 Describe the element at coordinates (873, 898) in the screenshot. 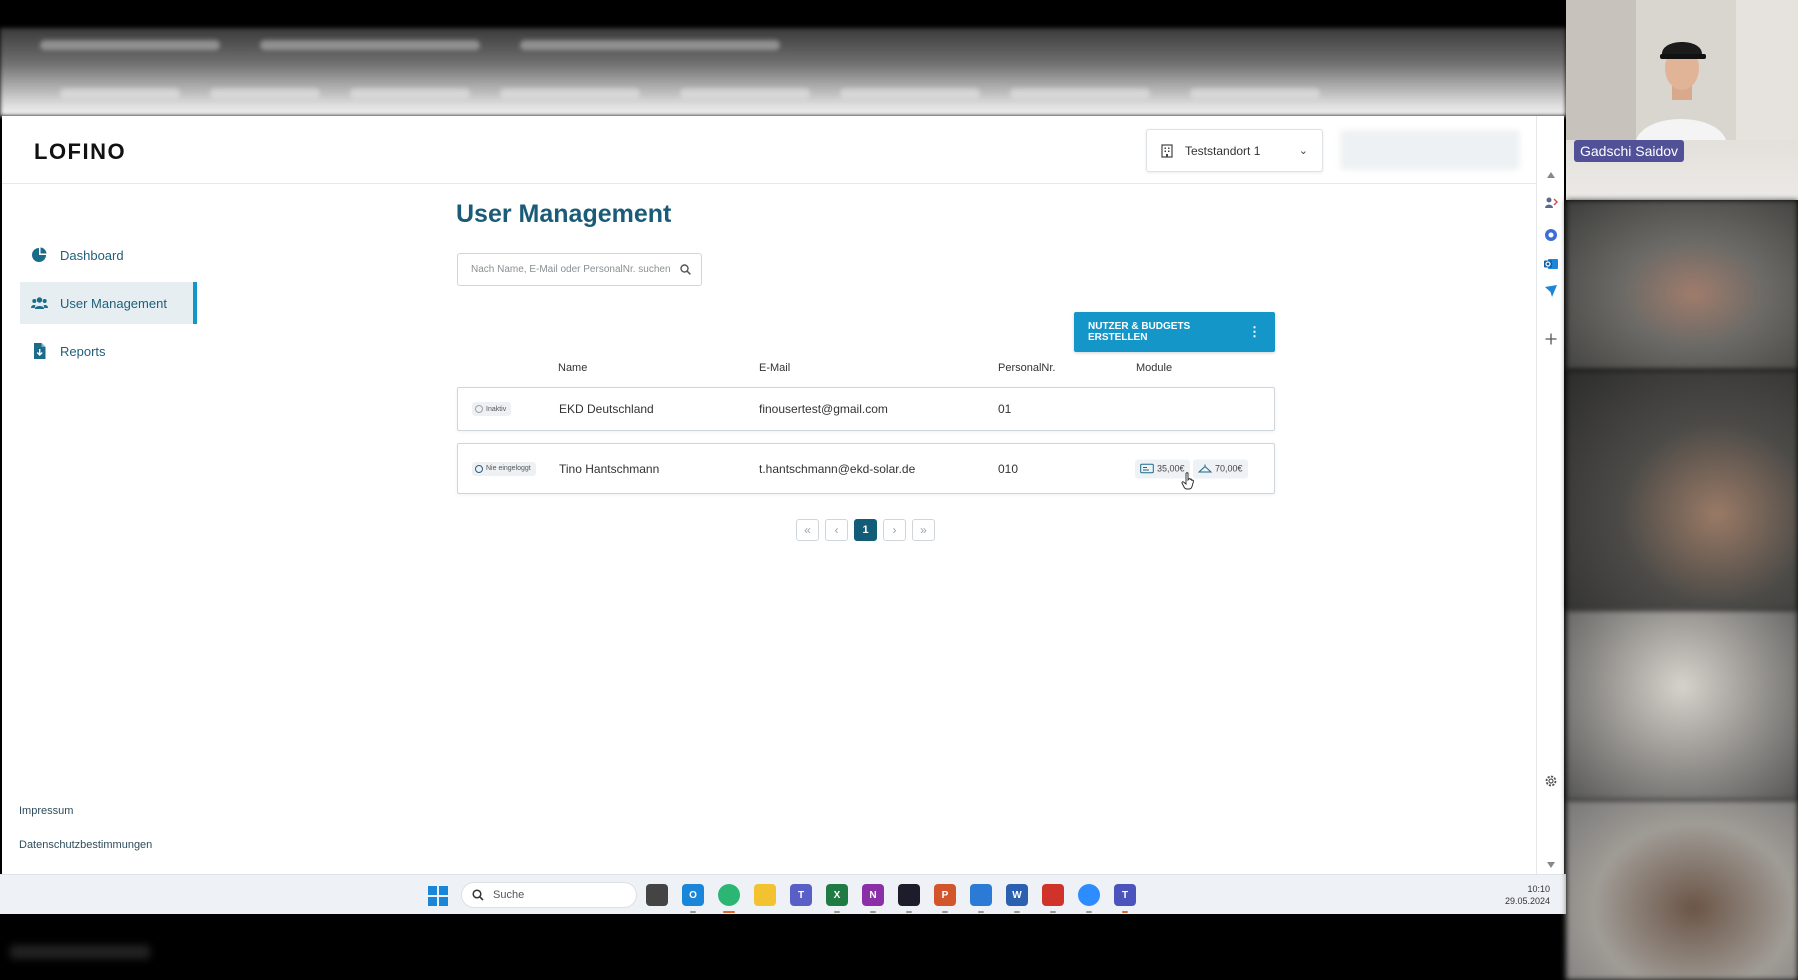

I see `onenote-icon: N` at that location.